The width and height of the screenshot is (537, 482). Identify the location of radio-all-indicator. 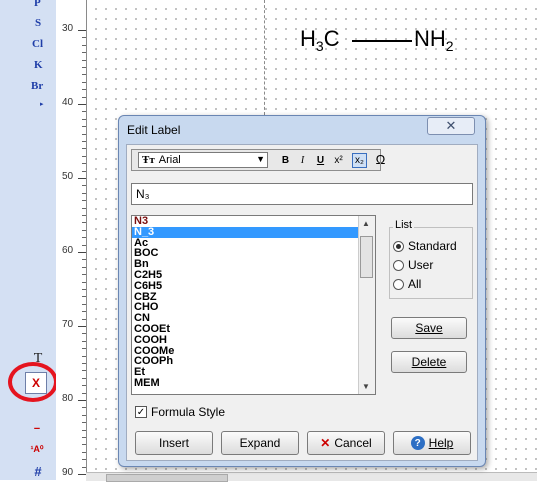
(398, 284).